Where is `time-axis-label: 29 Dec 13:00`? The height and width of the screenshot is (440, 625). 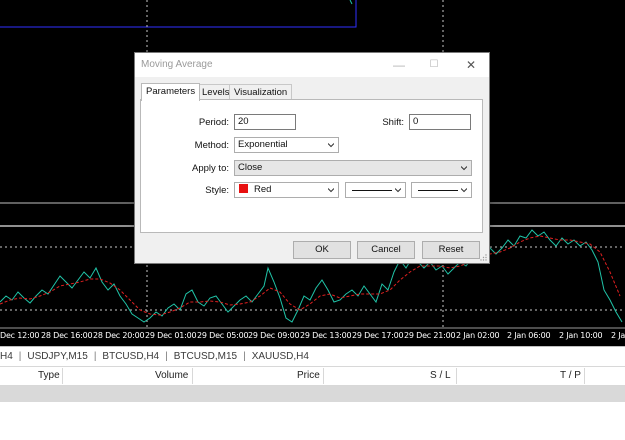 time-axis-label: 29 Dec 13:00 is located at coordinates (326, 335).